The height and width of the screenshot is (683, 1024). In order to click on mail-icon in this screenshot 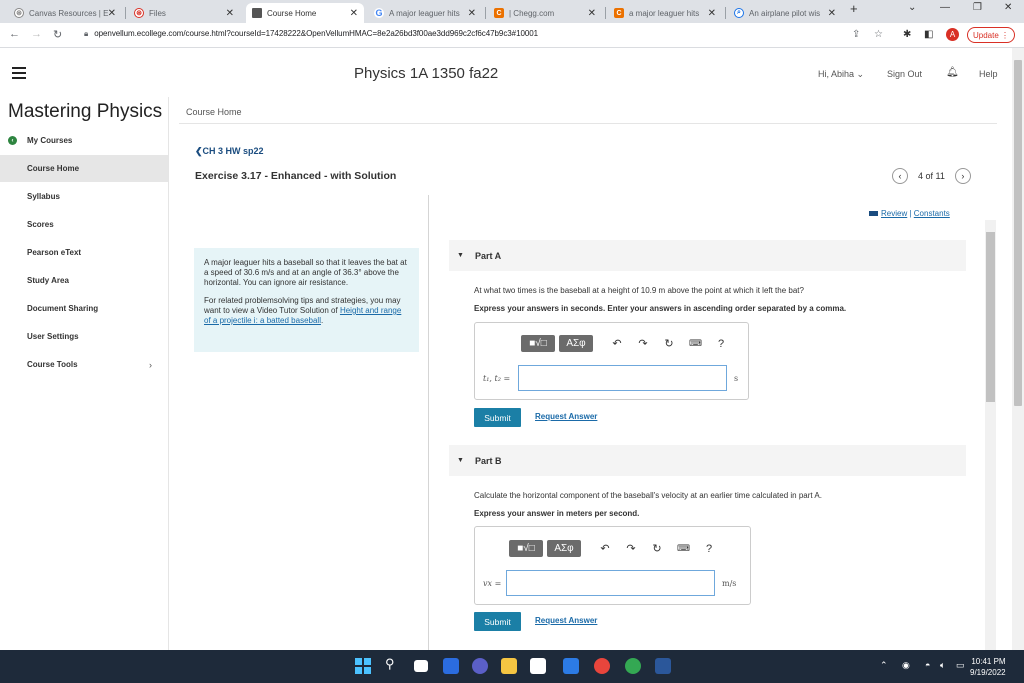, I will do `click(571, 666)`.